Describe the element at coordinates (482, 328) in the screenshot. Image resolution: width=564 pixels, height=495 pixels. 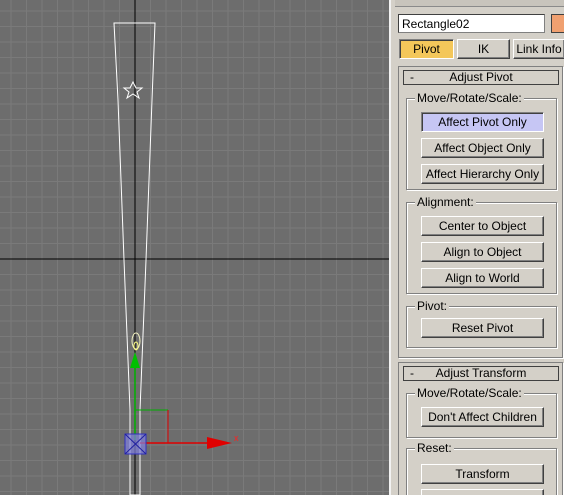
I see `reset-pivot-button: Reset Pivot` at that location.